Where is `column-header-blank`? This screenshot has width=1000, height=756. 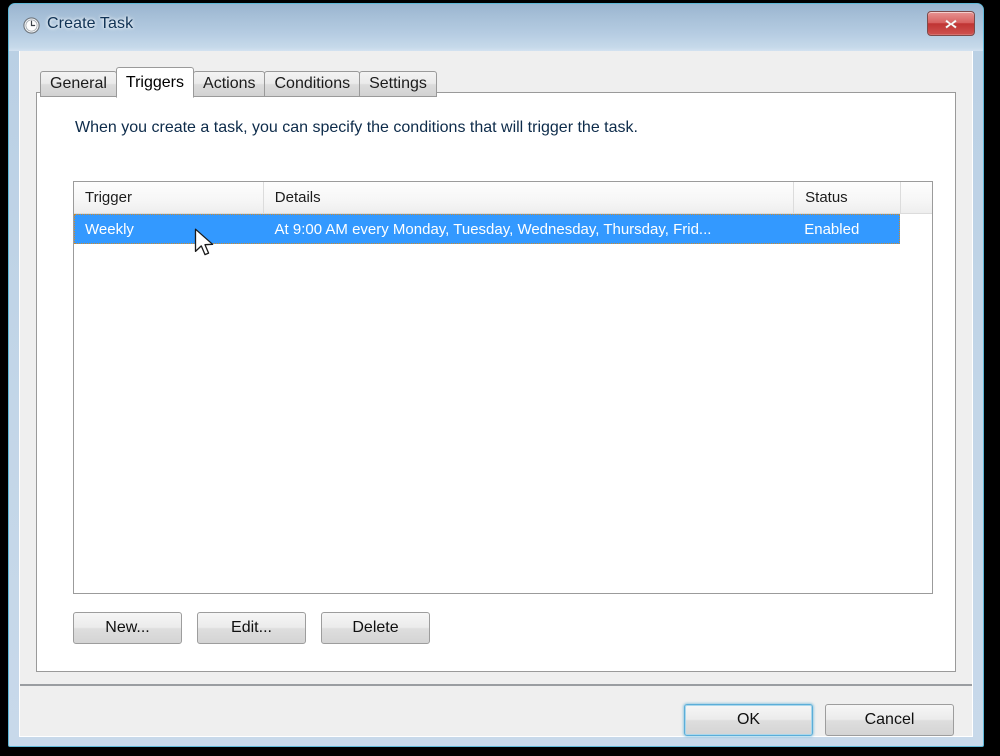
column-header-blank is located at coordinates (916, 197).